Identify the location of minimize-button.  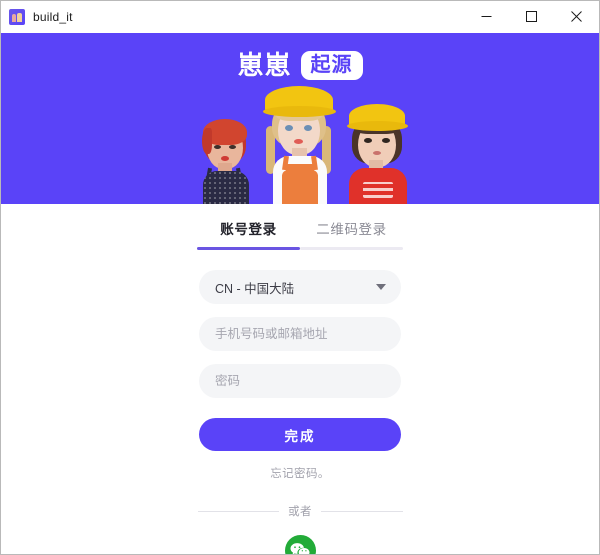
(486, 16).